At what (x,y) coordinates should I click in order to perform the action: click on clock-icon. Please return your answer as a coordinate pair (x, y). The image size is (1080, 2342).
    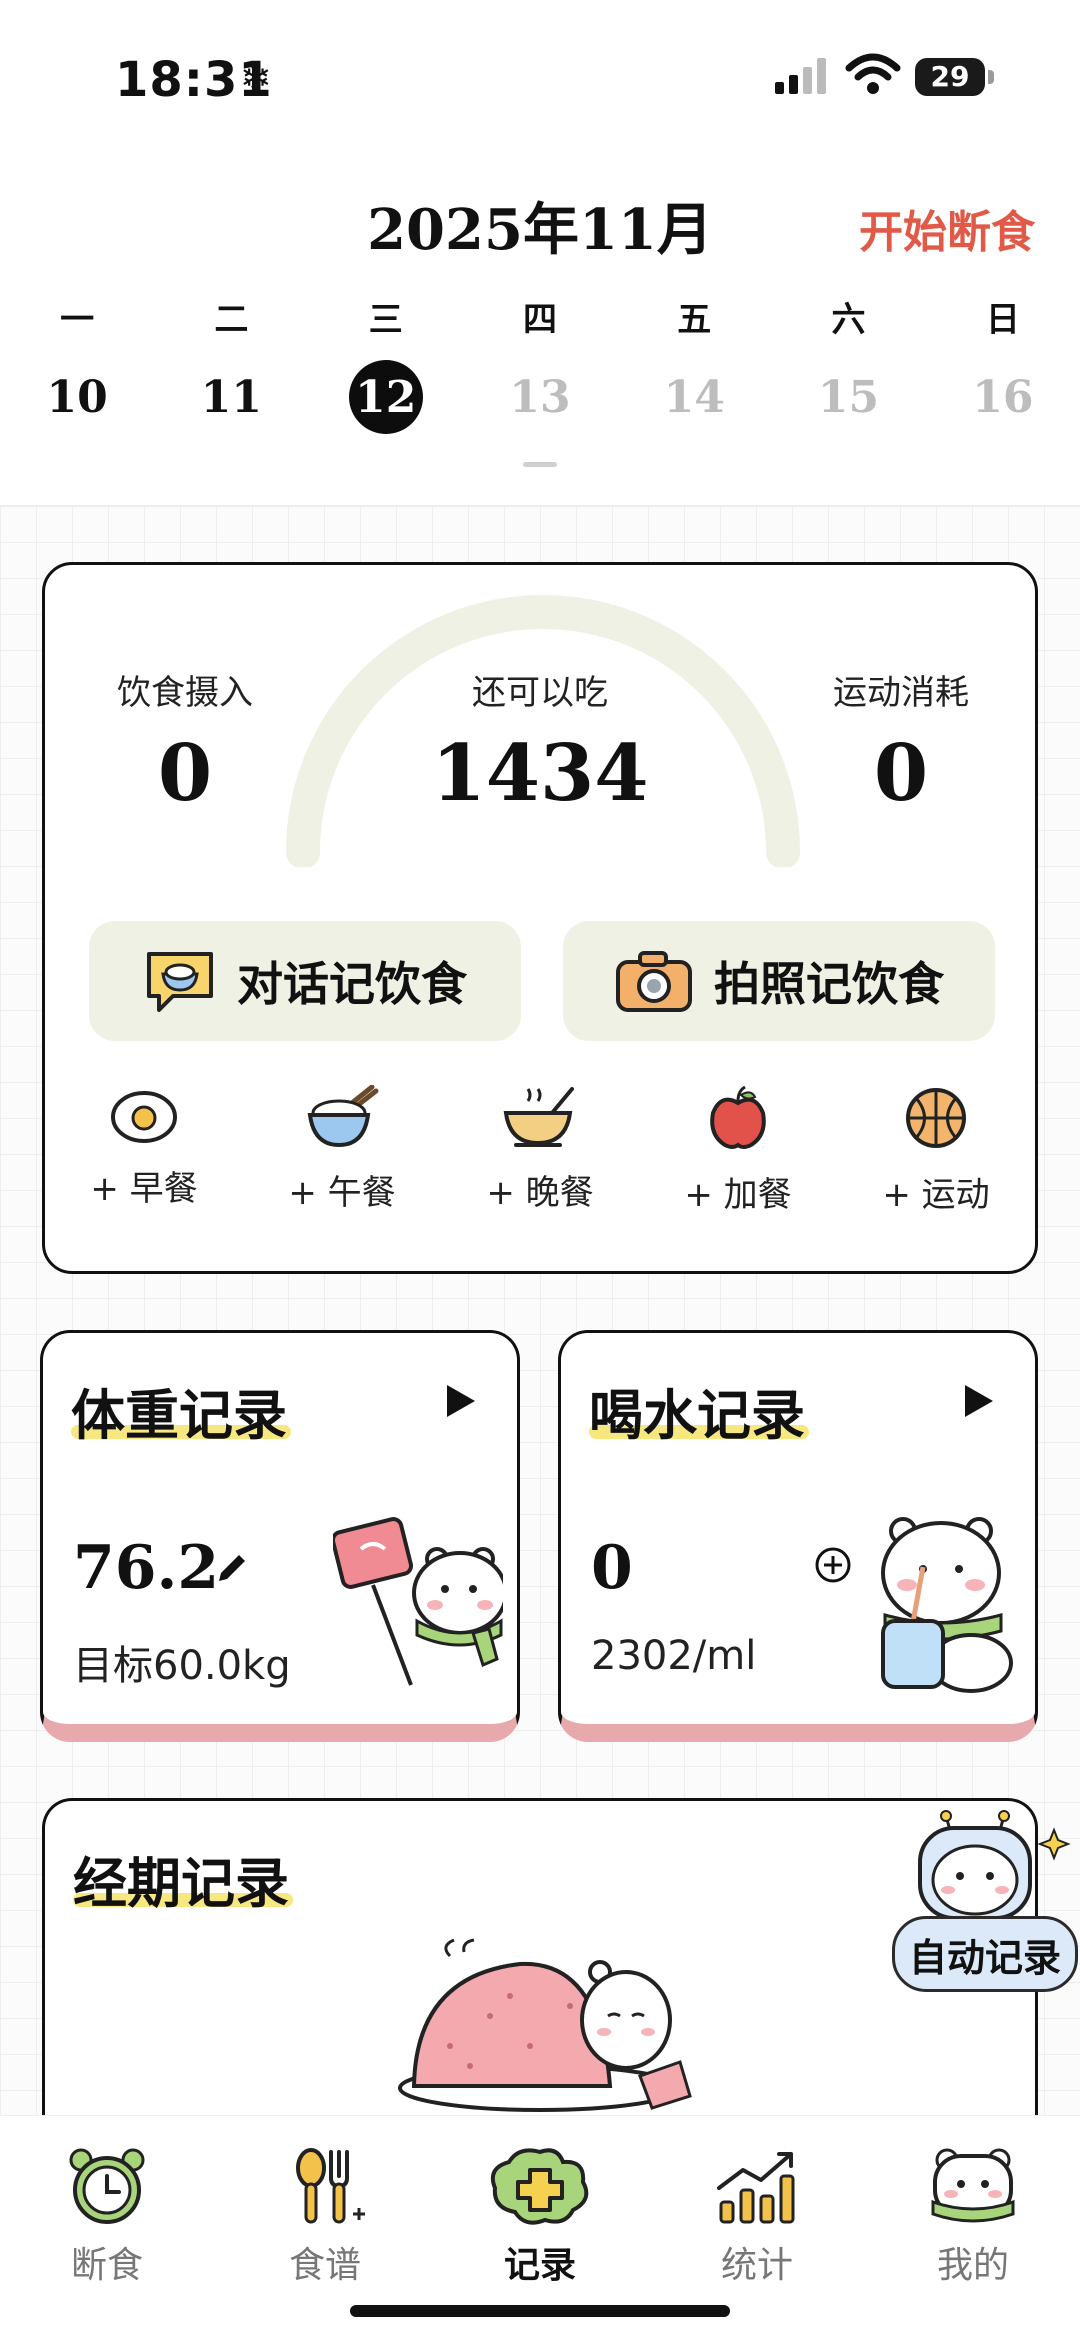
    Looking at the image, I should click on (107, 2186).